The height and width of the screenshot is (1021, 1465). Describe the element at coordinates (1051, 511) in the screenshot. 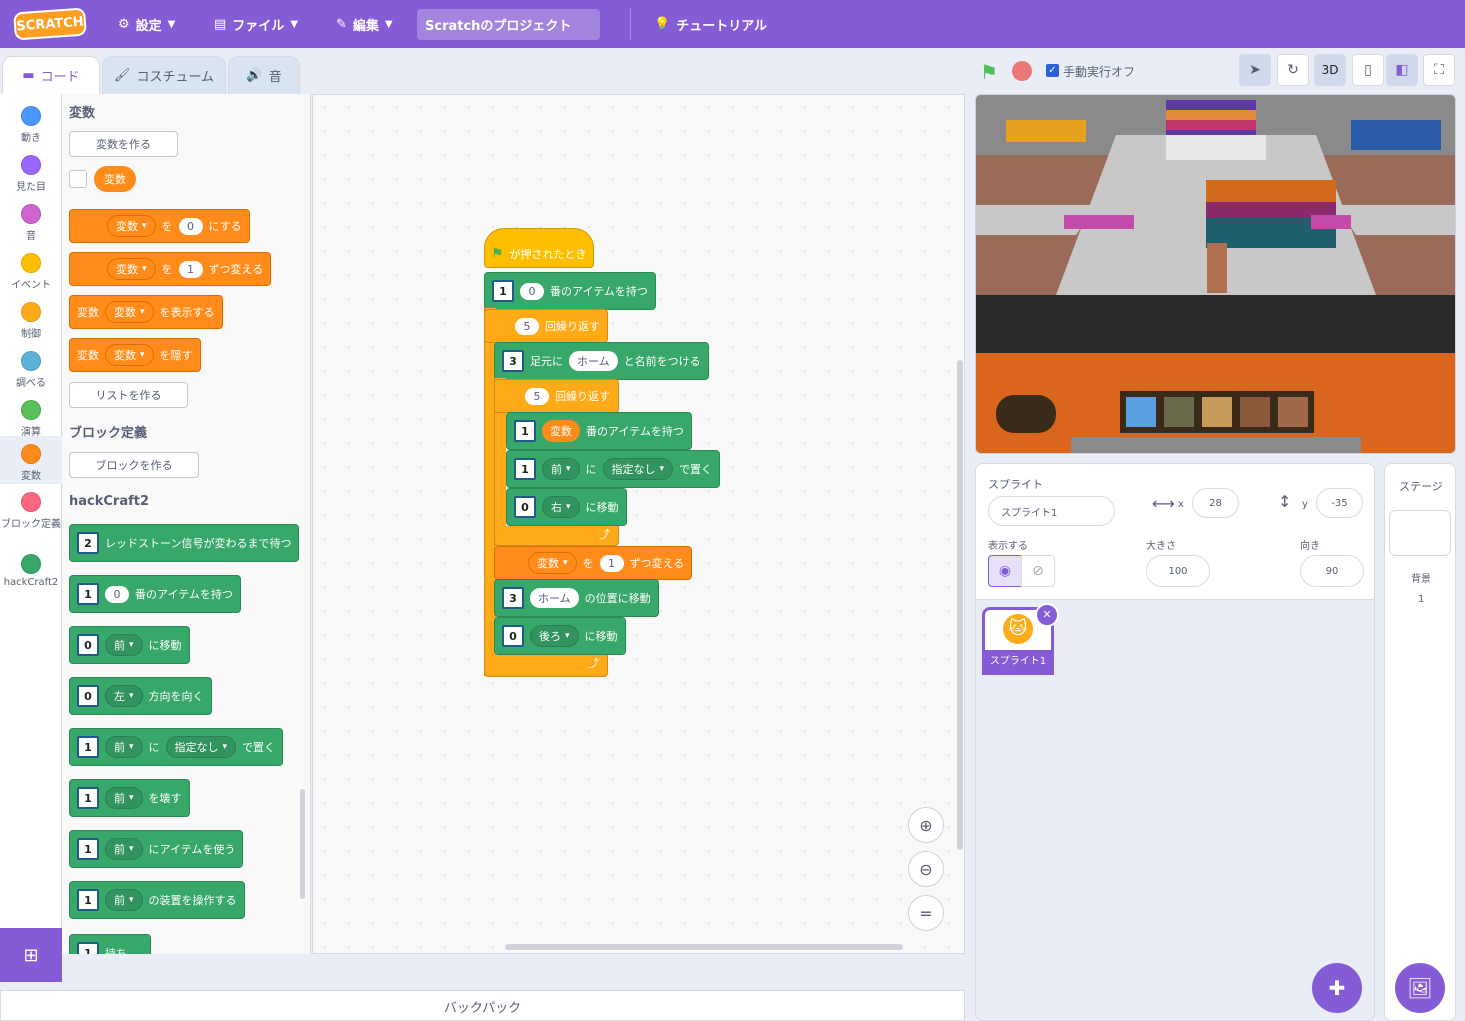

I see `sprite-name-input: スプライト1` at that location.